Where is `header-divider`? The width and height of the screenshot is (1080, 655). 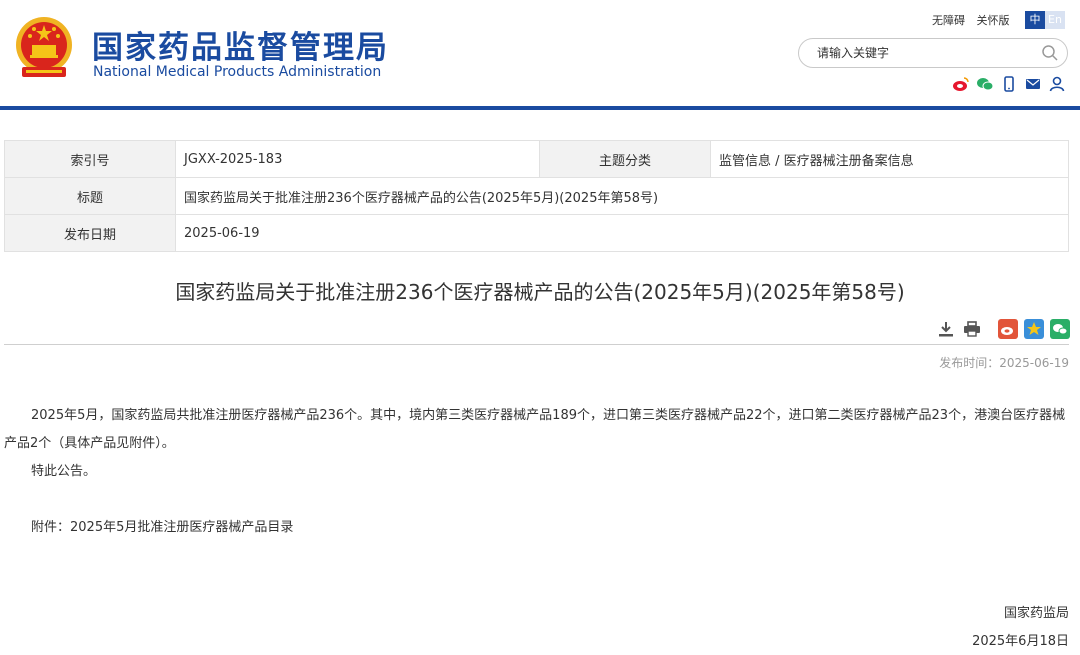 header-divider is located at coordinates (540, 108).